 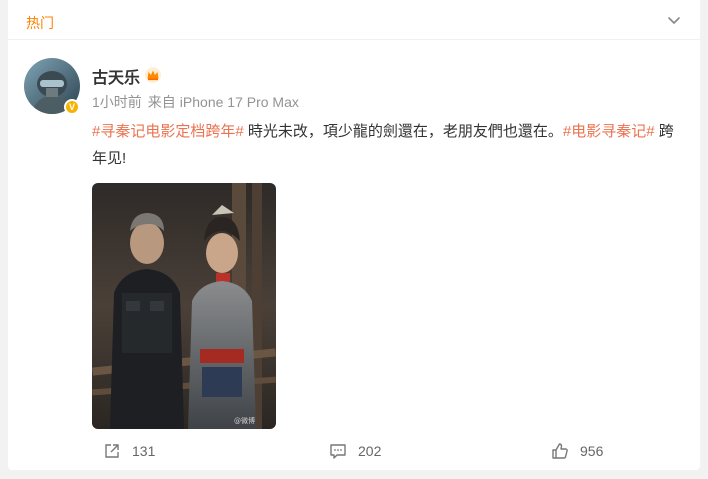 I want to click on image-watermark: @微博, so click(x=244, y=420).